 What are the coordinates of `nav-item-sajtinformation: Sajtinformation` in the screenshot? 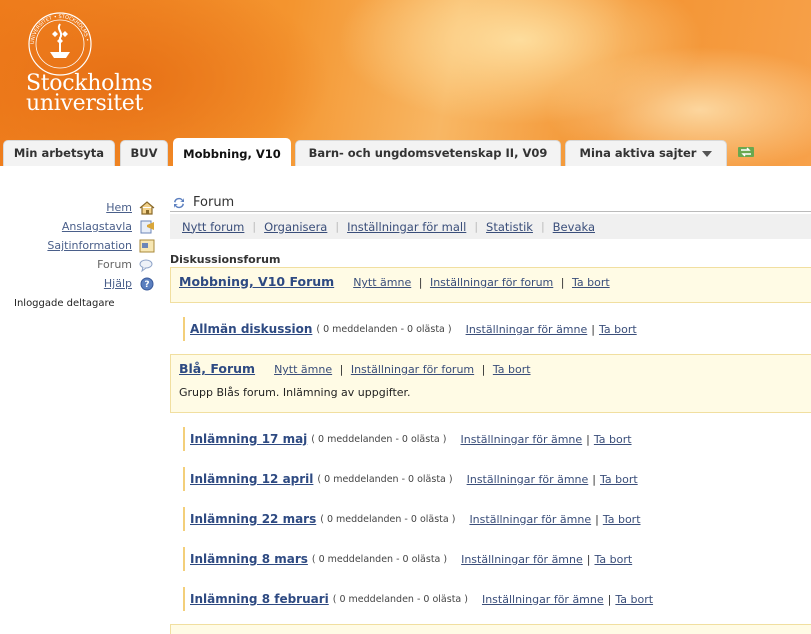 It's located at (78, 245).